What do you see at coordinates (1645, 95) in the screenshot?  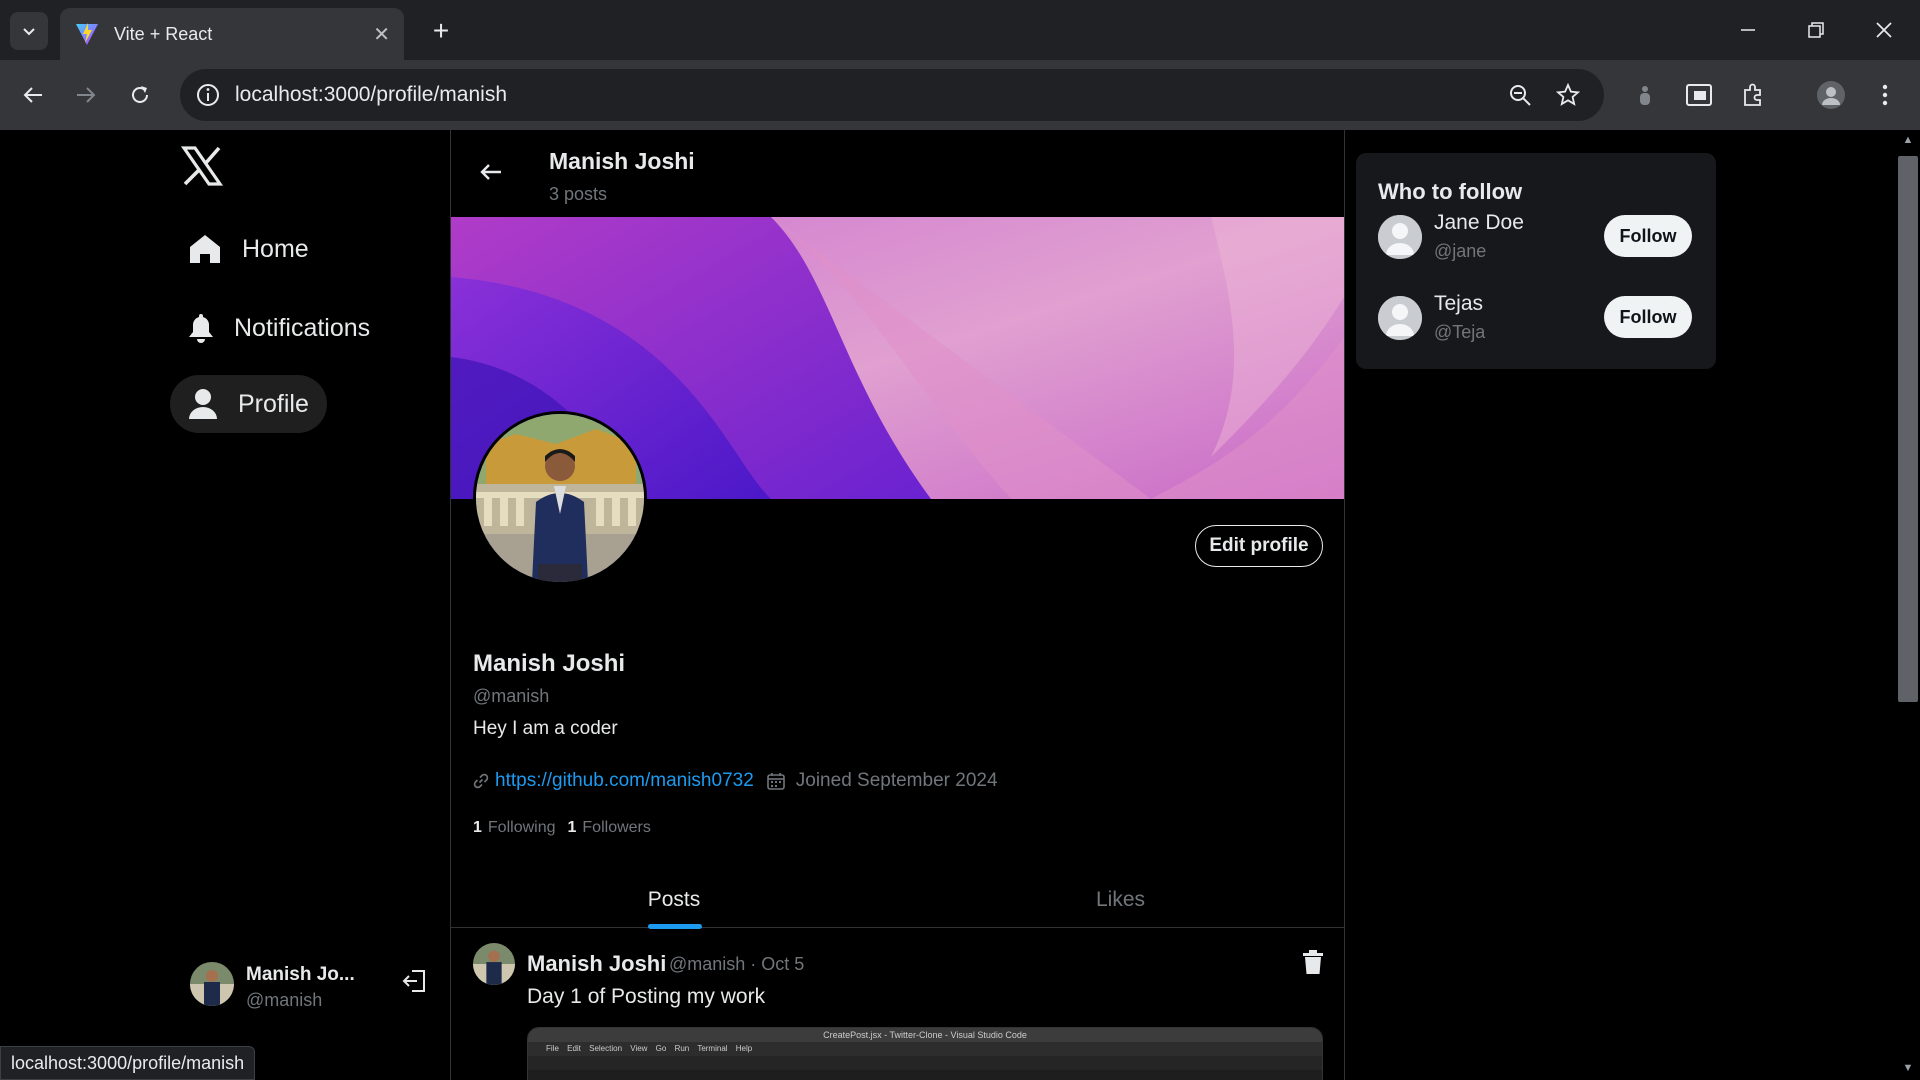 I see `extension-puzzle-small-icon` at bounding box center [1645, 95].